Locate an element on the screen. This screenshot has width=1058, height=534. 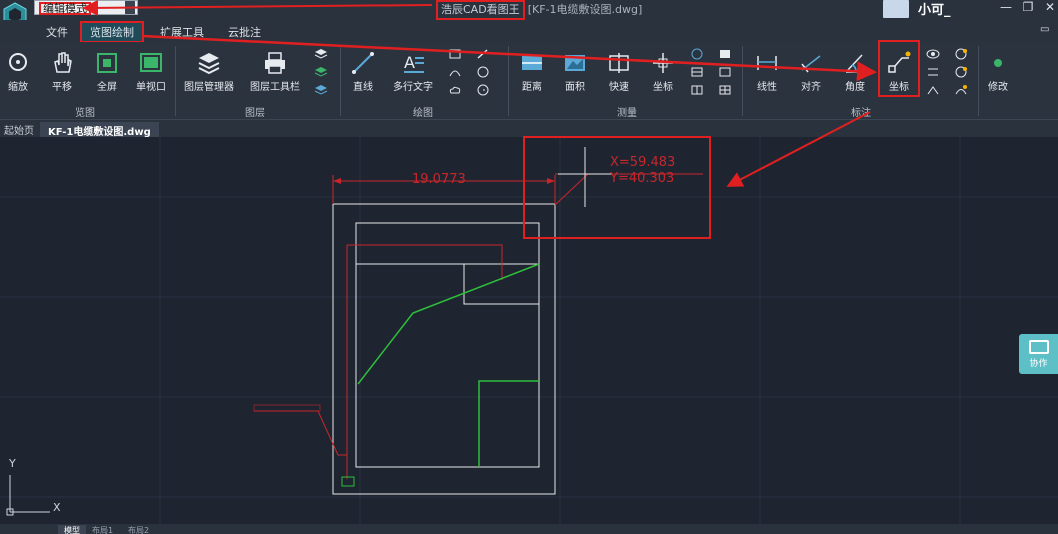
leader-label-block is located at coordinates (287, 408).